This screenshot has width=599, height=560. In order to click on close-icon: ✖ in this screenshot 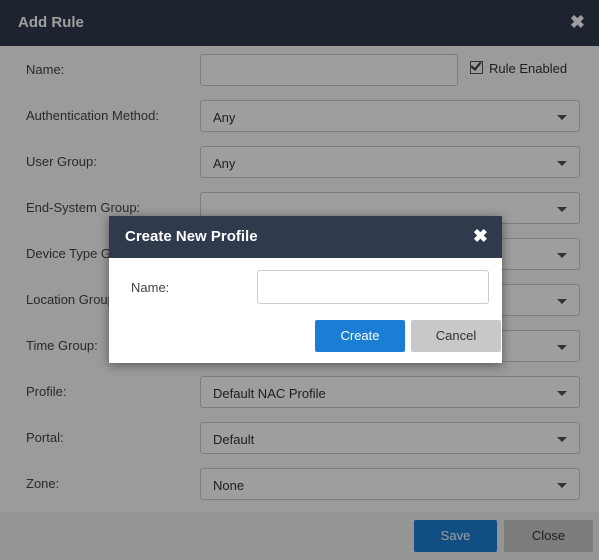, I will do `click(480, 236)`.